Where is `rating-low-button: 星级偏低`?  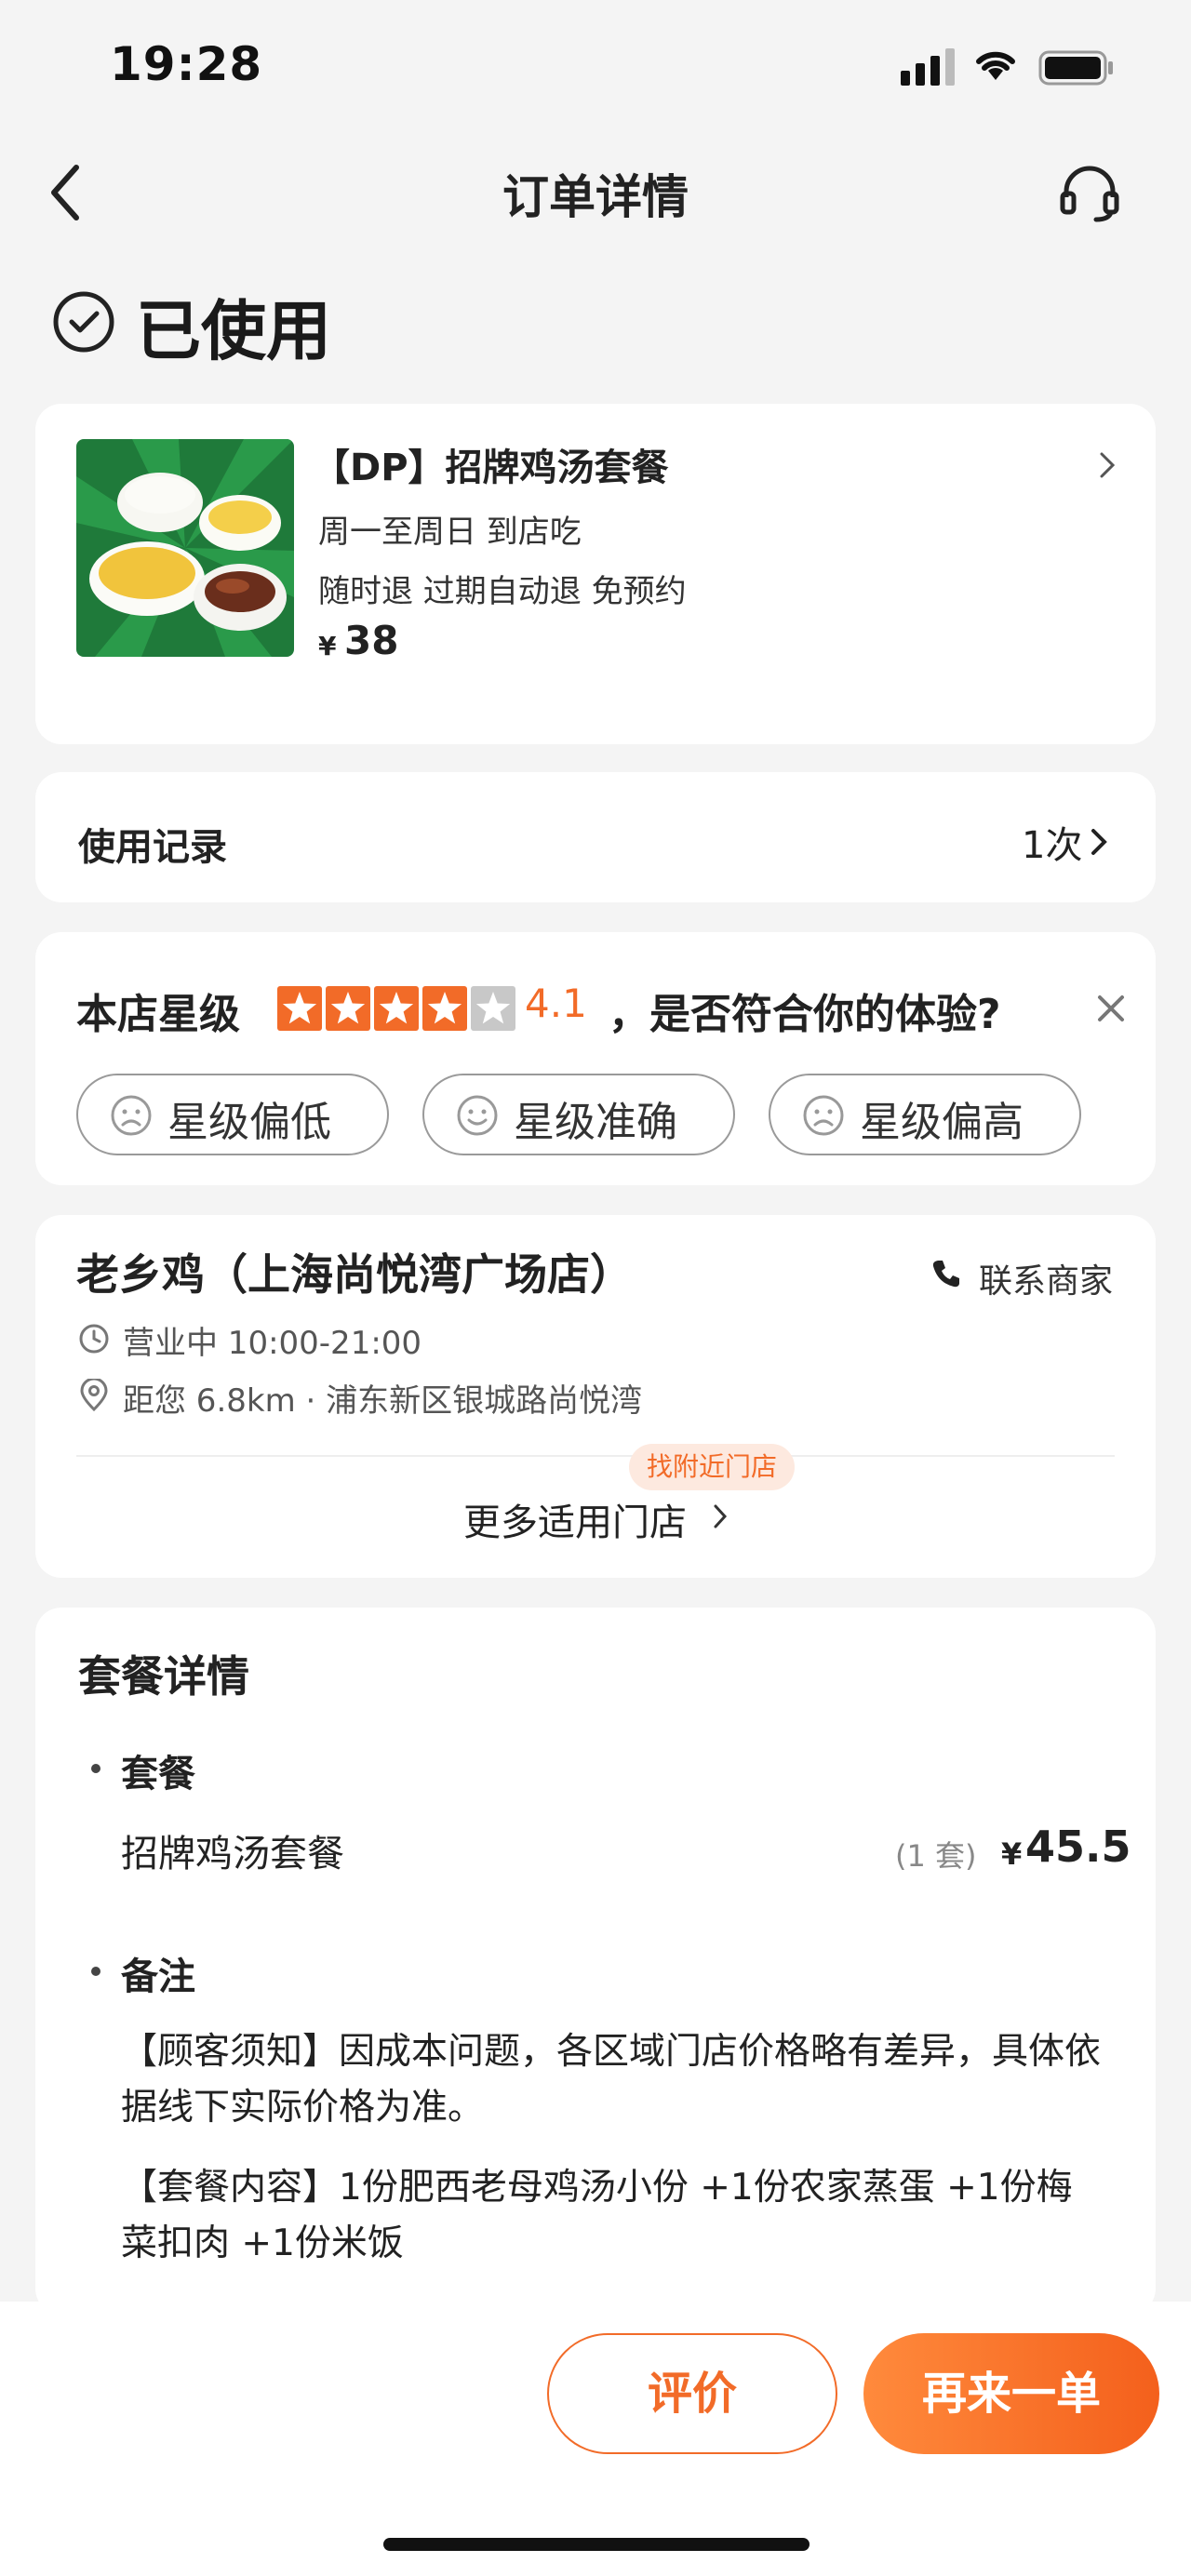 rating-low-button: 星级偏低 is located at coordinates (232, 1114).